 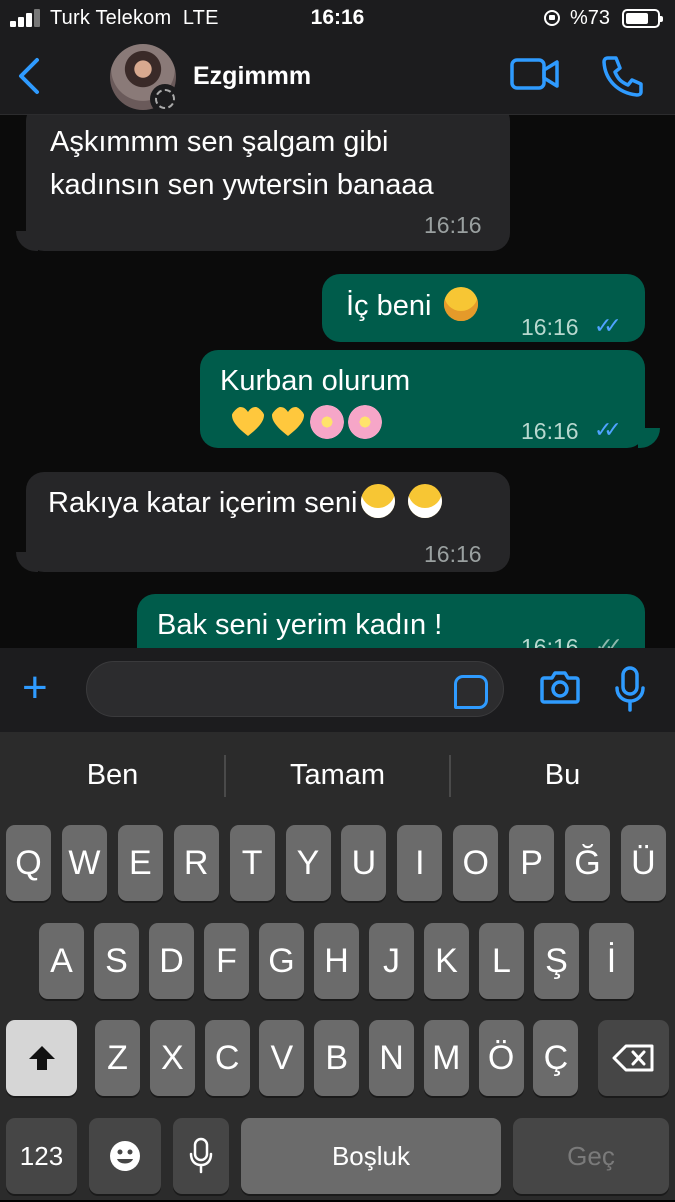 I want to click on dictation-key, so click(x=201, y=1156).